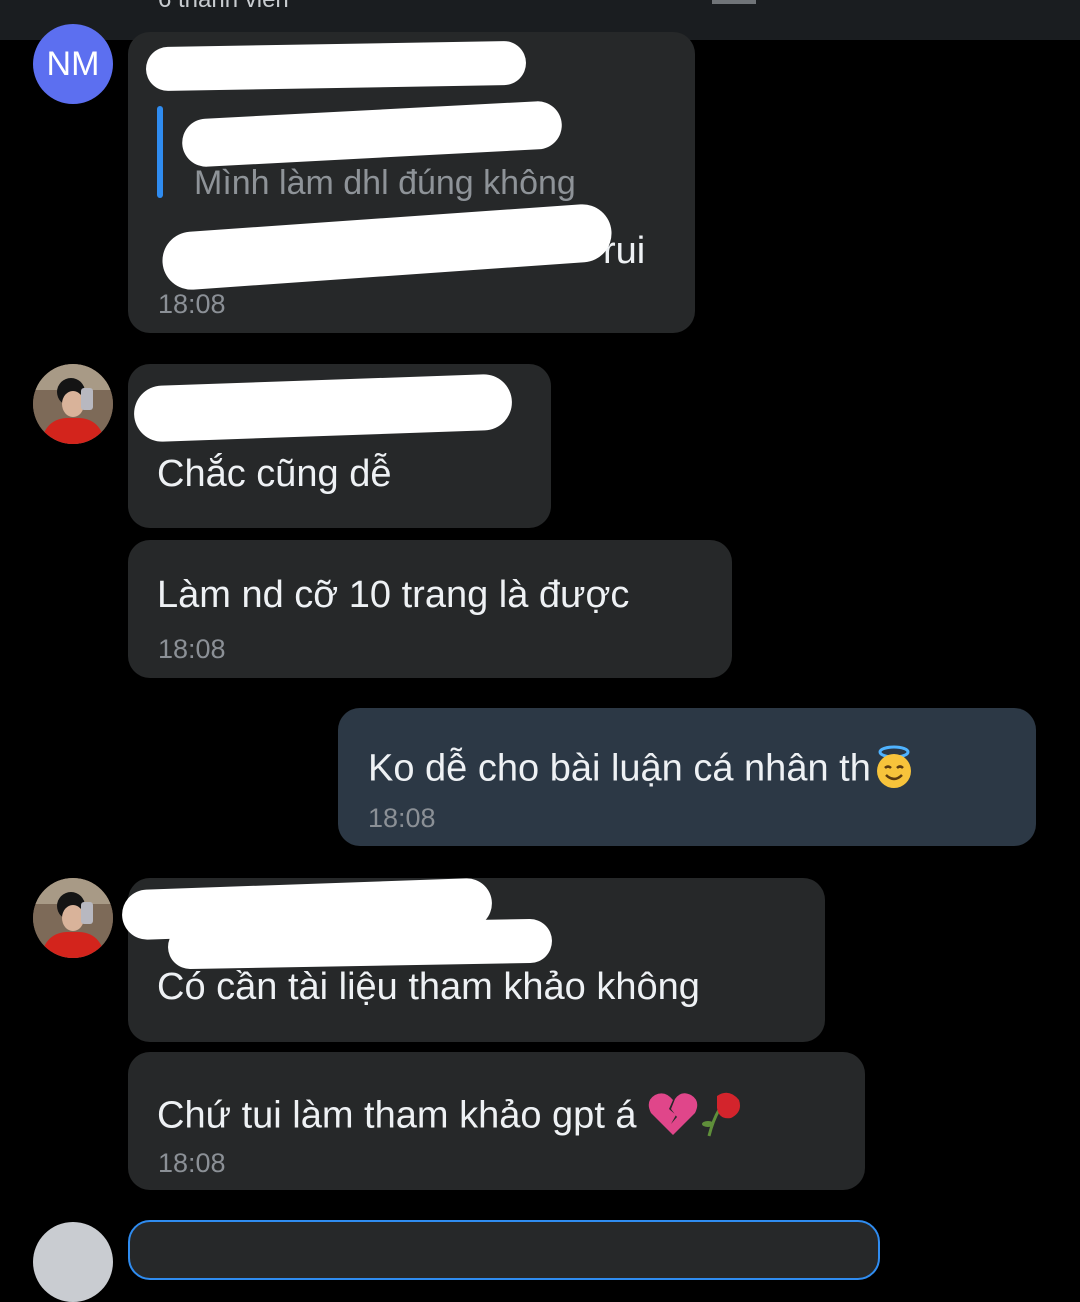  Describe the element at coordinates (393, 595) in the screenshot. I see `message-text: Làm nd cỡ 10 trang là được` at that location.